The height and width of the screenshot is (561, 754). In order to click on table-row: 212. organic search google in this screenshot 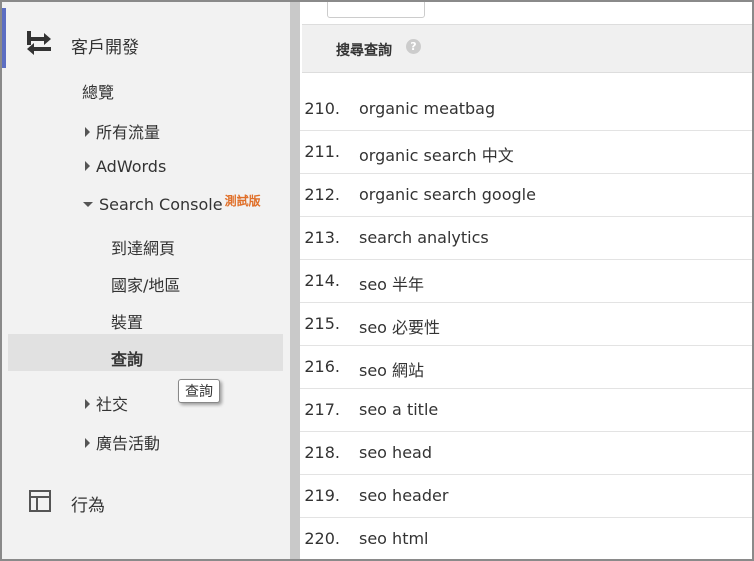, I will do `click(526, 195)`.